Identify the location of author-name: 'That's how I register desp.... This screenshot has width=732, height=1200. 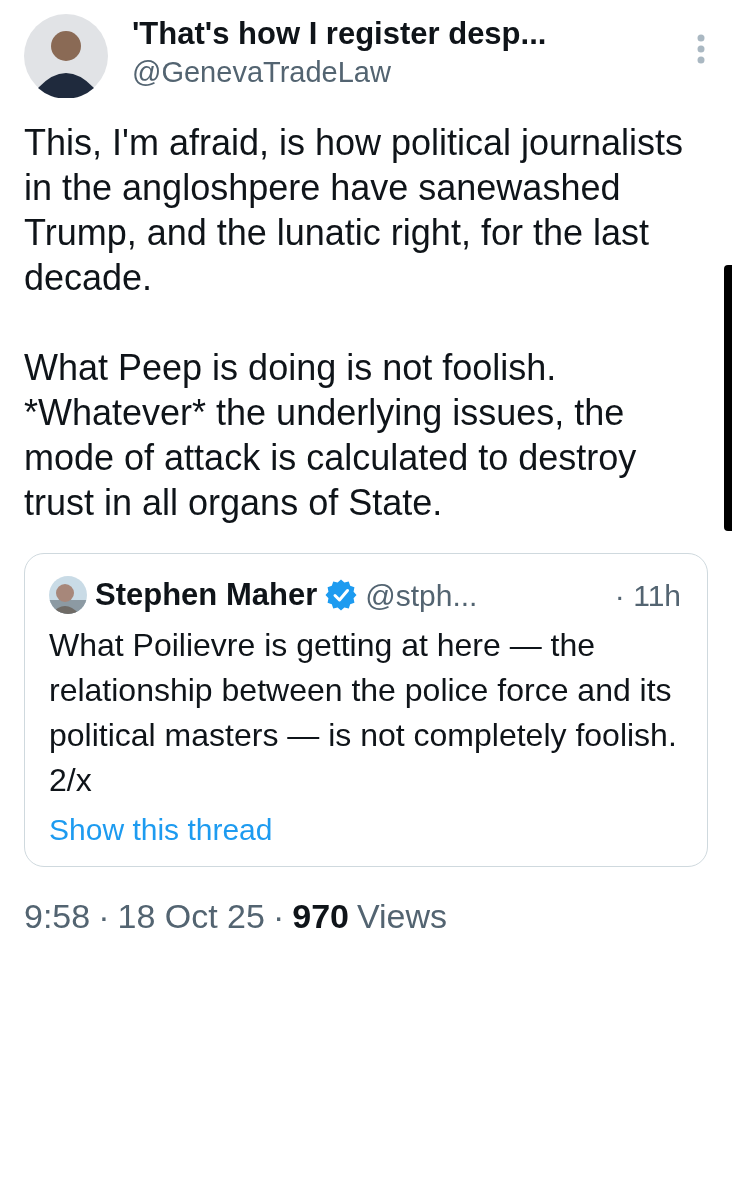
(340, 34).